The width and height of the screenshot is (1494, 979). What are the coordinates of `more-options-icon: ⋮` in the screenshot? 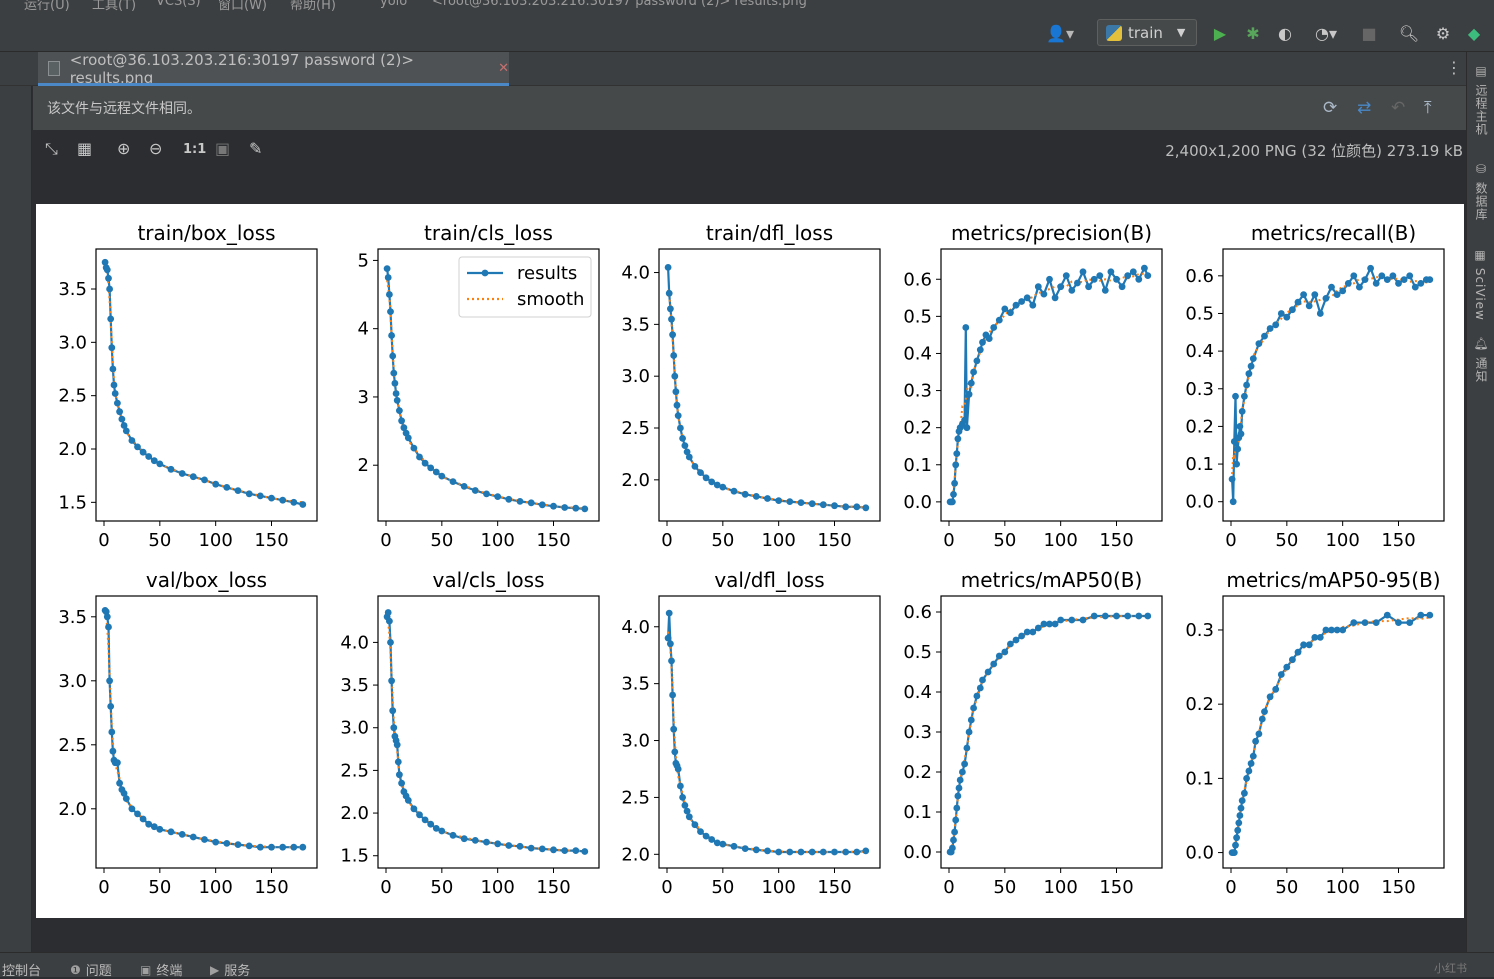 It's located at (1454, 67).